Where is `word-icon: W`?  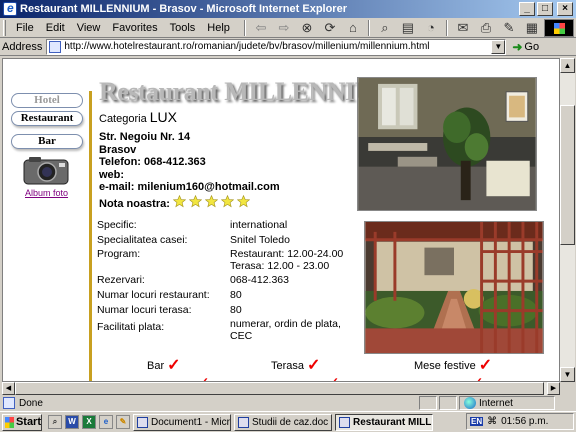
word-icon: W is located at coordinates (72, 422).